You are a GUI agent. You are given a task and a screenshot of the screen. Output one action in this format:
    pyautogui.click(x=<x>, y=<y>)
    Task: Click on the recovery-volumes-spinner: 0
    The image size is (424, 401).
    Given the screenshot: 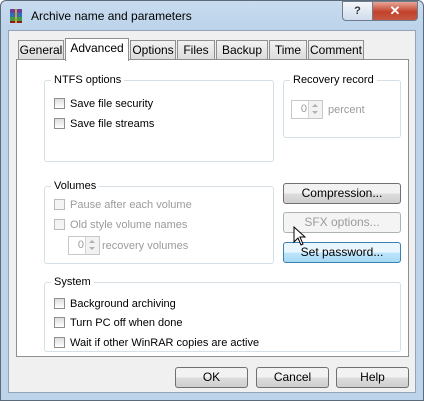 What is the action you would take?
    pyautogui.click(x=84, y=245)
    